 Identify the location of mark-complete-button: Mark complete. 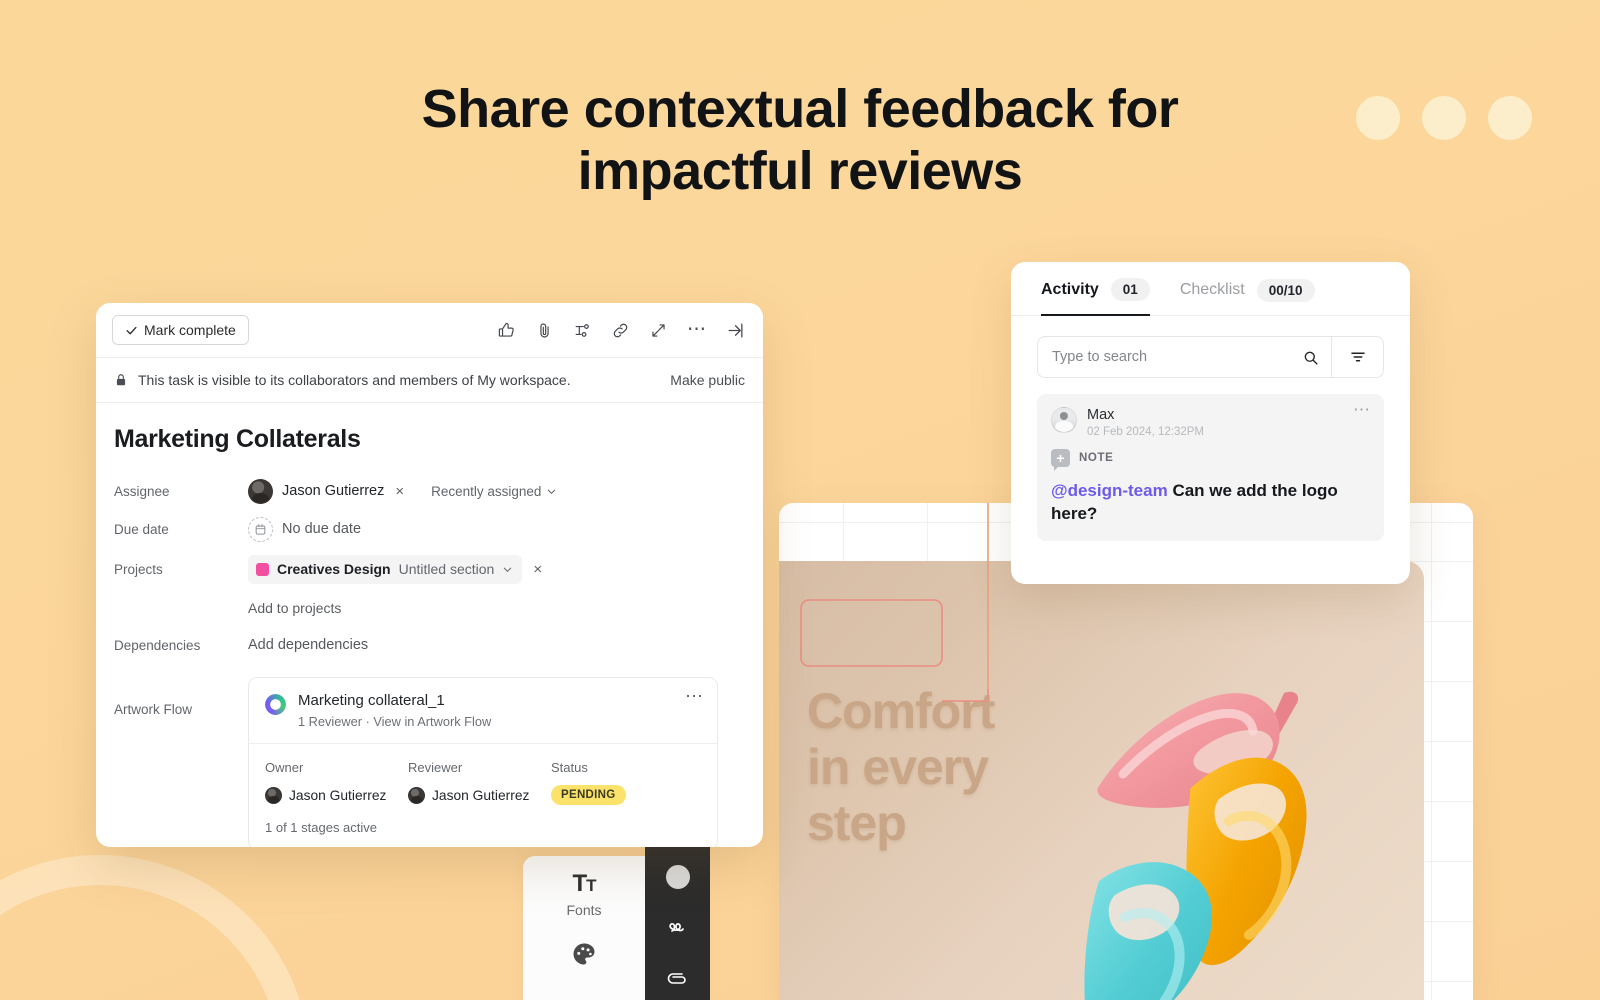
(180, 330).